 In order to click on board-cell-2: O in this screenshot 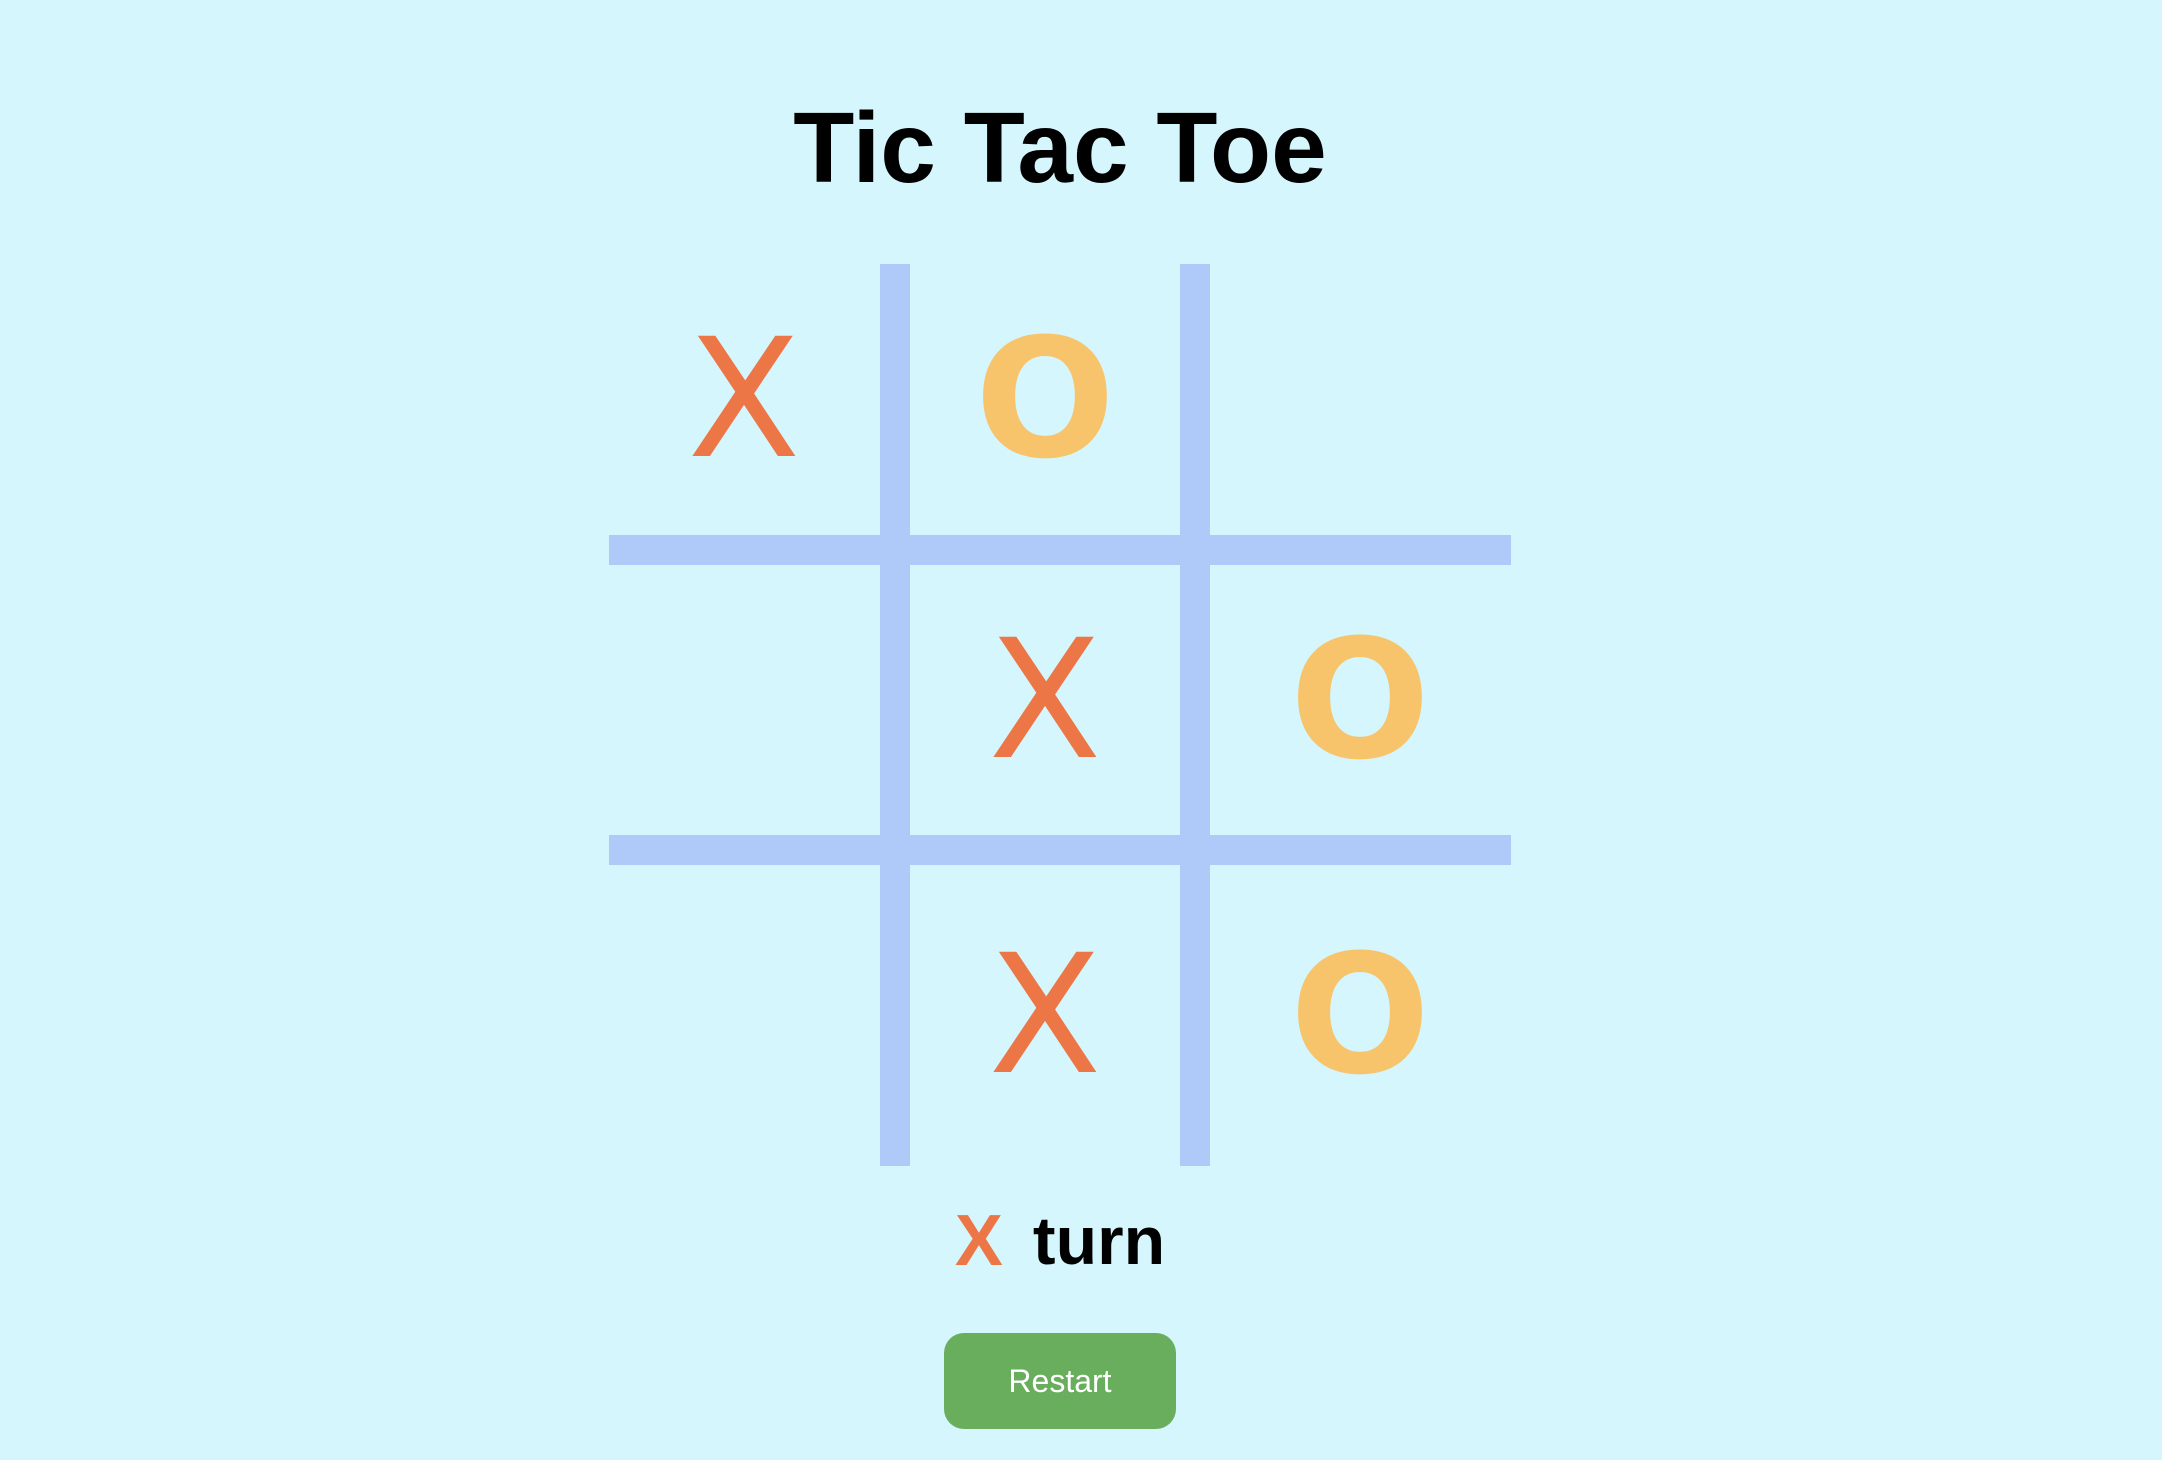, I will do `click(1045, 399)`.